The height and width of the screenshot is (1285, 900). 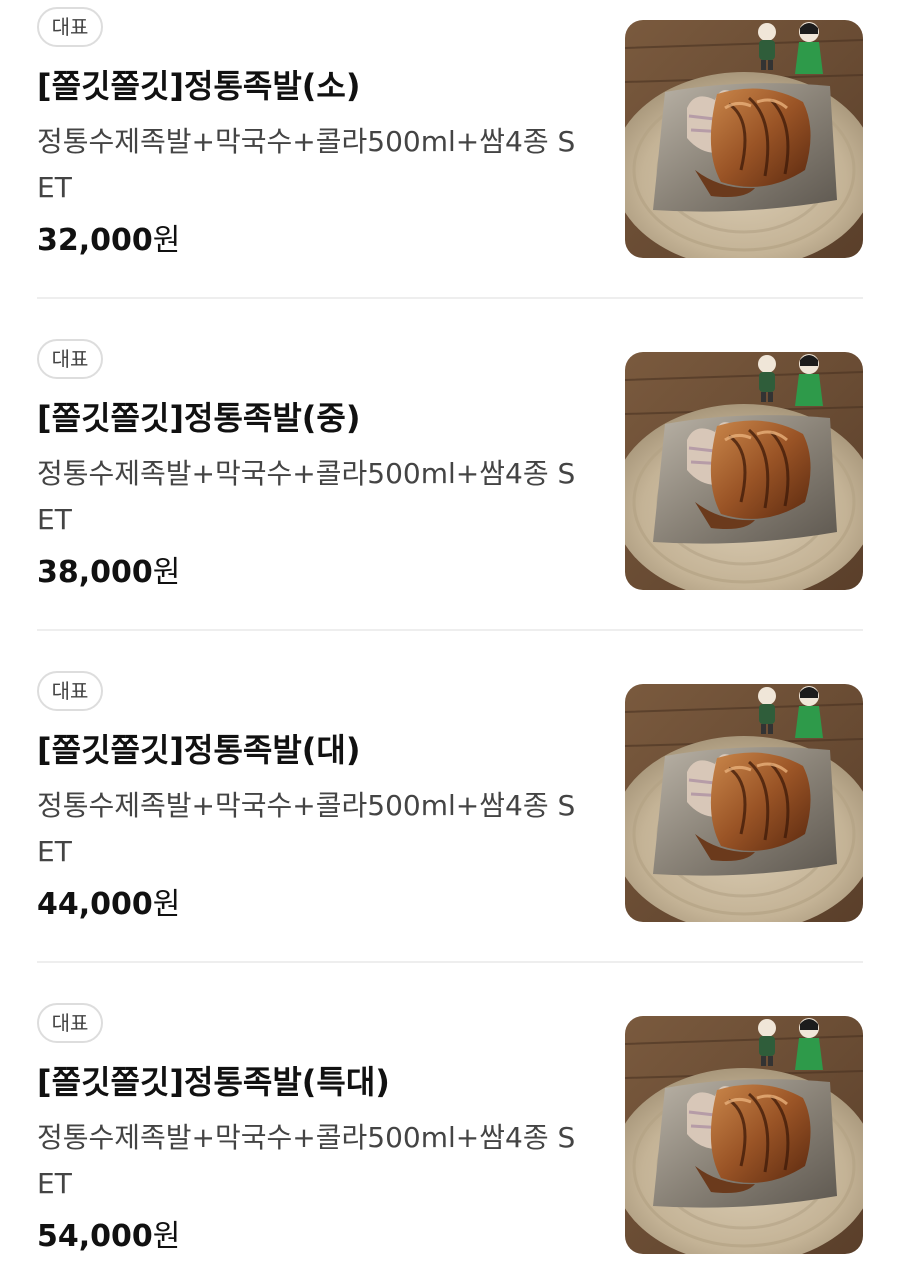 I want to click on price-amount: 44,000, so click(x=95, y=904).